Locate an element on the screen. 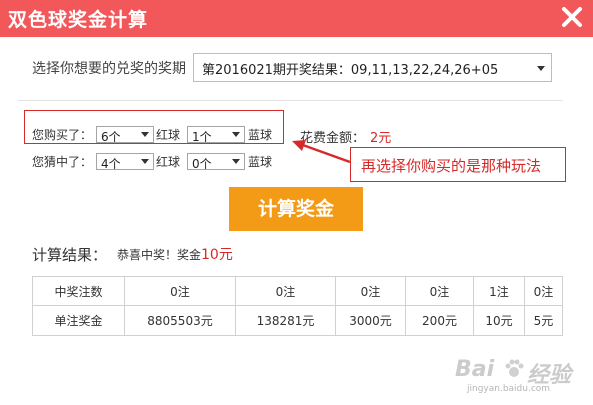 This screenshot has width=593, height=405. result-message: 恭喜中奖！奖金 is located at coordinates (159, 255).